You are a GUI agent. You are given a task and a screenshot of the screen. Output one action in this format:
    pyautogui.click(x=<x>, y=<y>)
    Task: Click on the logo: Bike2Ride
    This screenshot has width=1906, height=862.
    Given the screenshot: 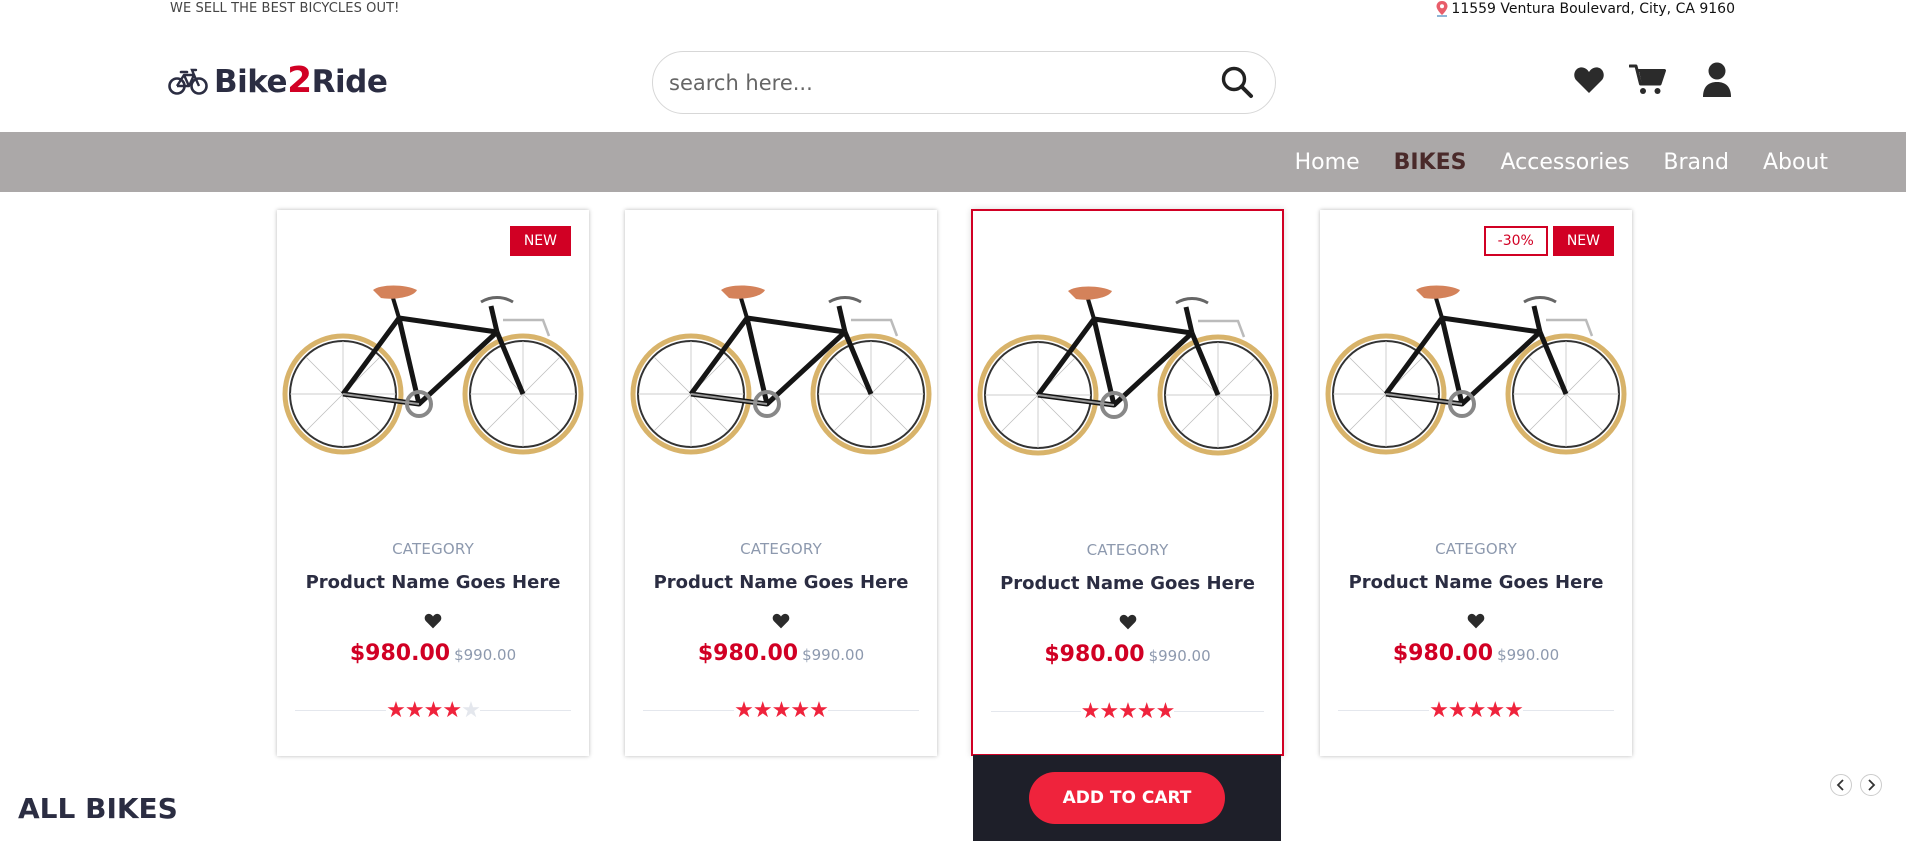 What is the action you would take?
    pyautogui.click(x=278, y=80)
    